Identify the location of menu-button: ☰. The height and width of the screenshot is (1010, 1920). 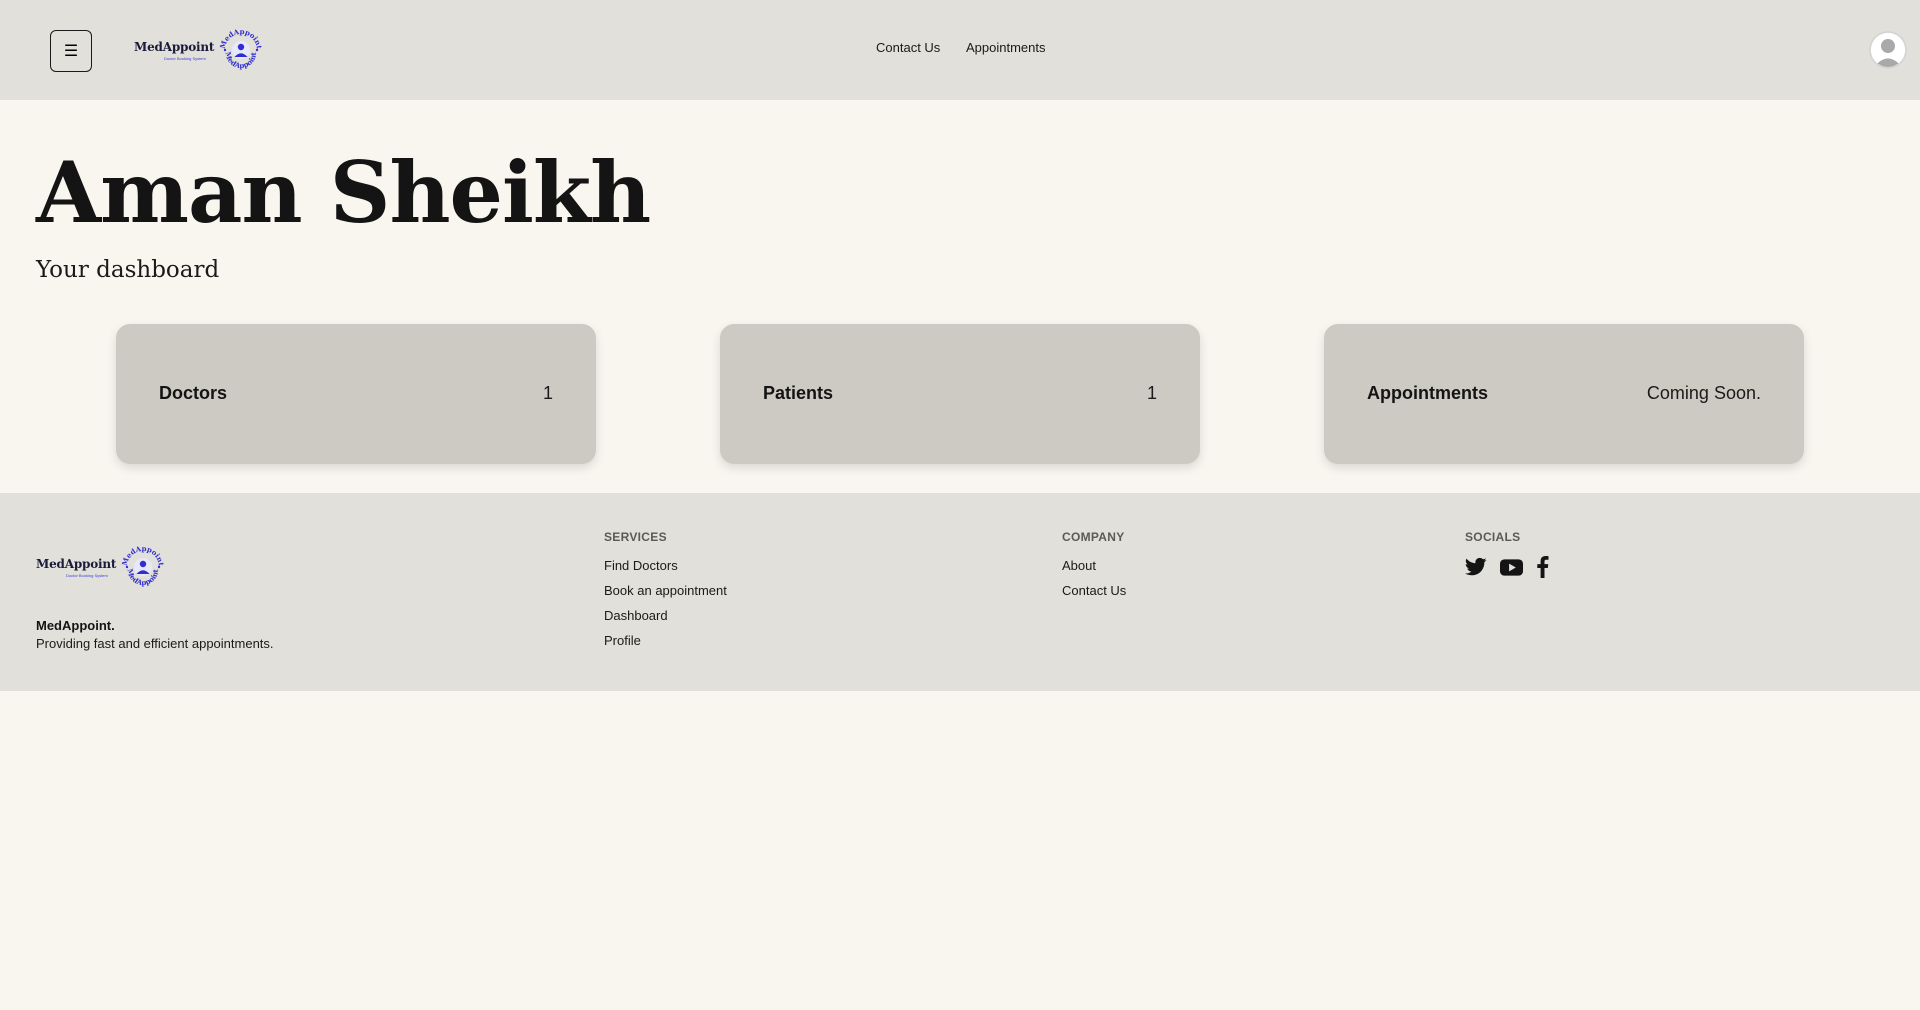
(71, 51).